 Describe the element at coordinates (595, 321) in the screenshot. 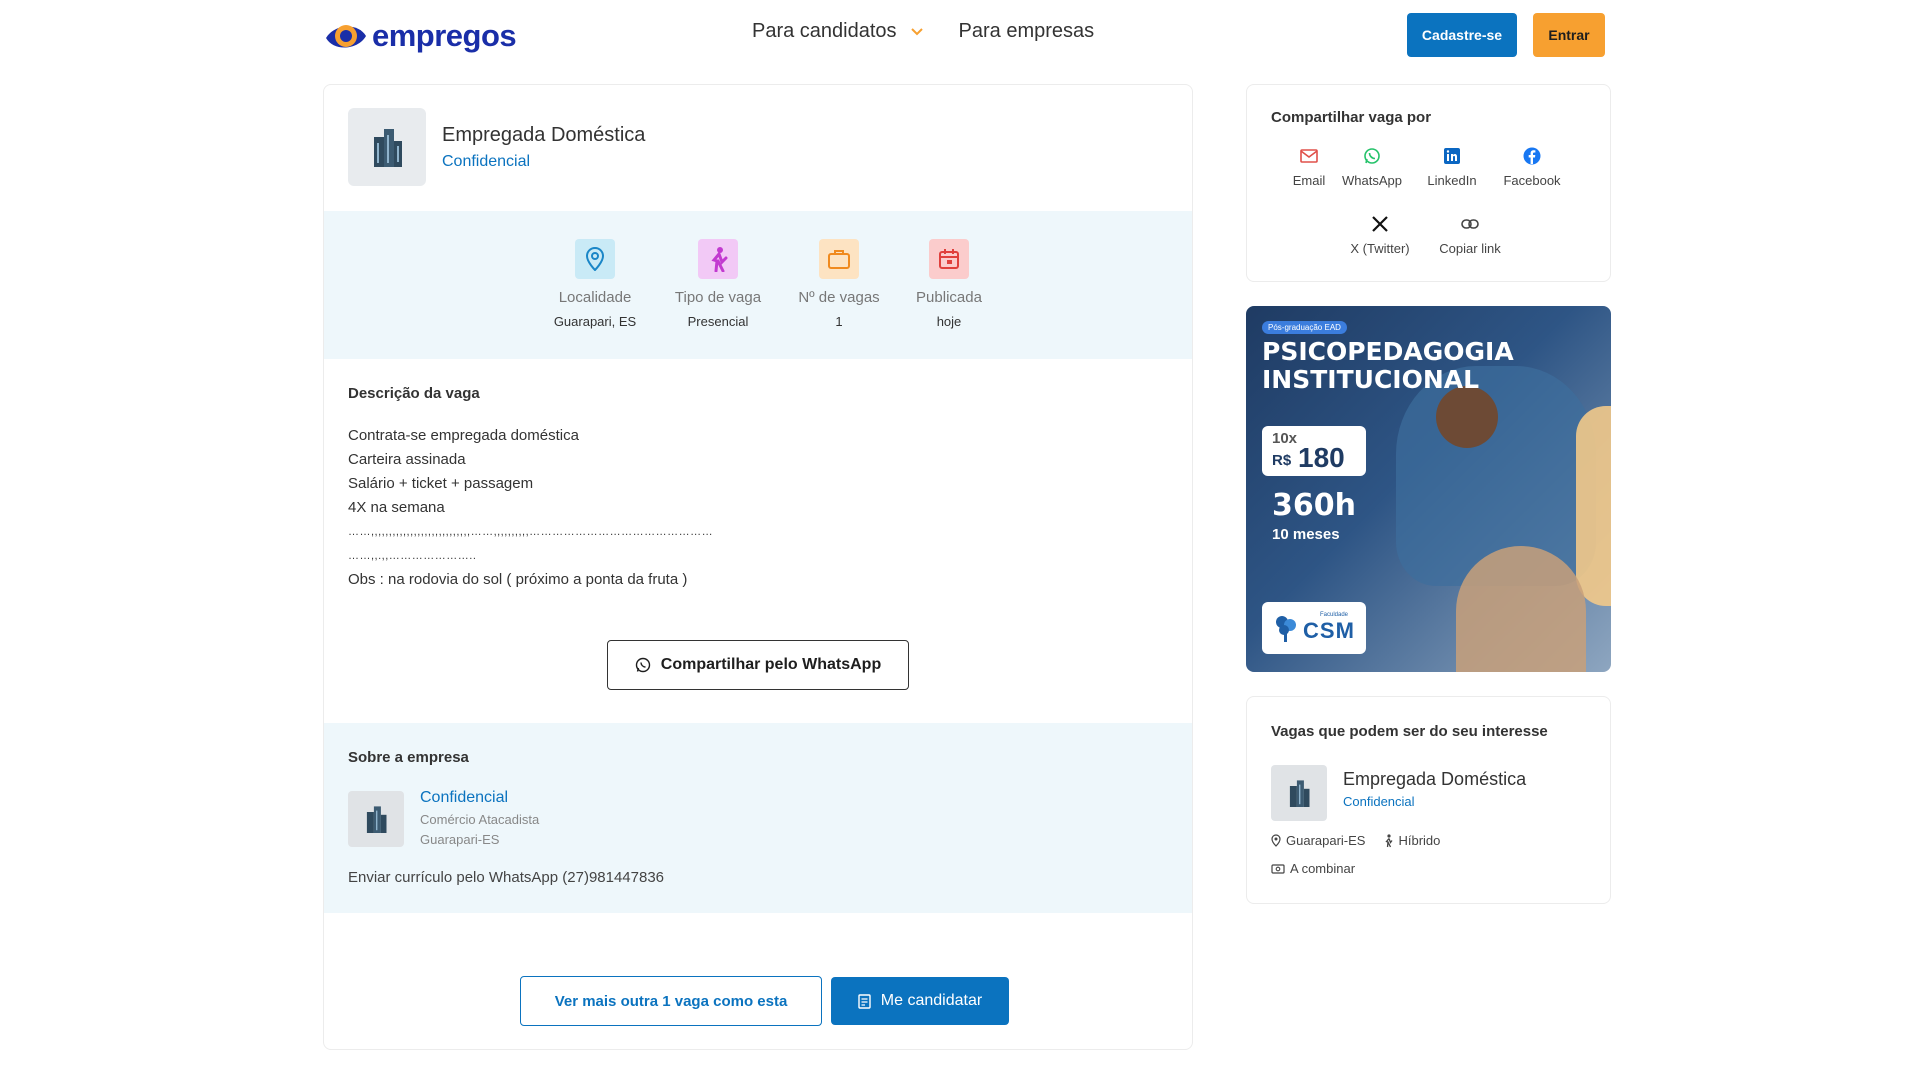

I see `info-value: Guarapari, ES` at that location.